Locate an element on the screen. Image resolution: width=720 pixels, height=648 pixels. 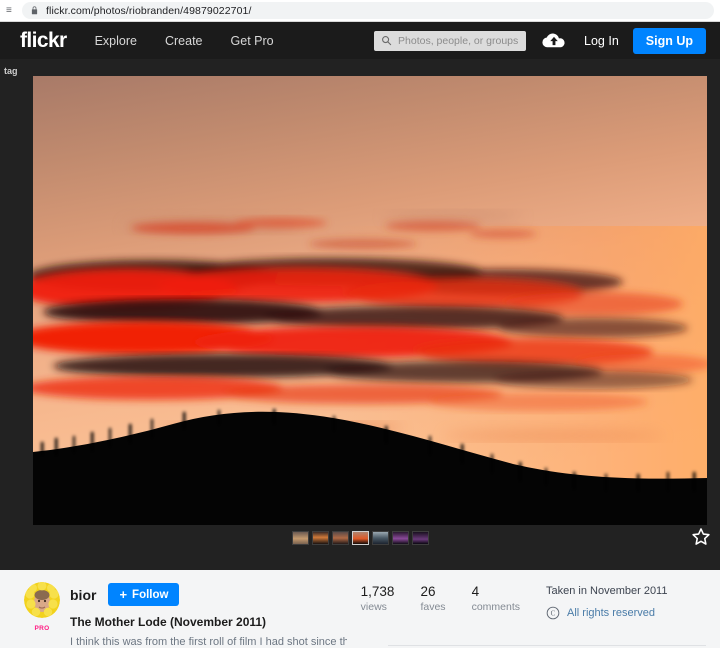
photo-stats: 1,738 views 26 faves 4 comments is located at coordinates (453, 615).